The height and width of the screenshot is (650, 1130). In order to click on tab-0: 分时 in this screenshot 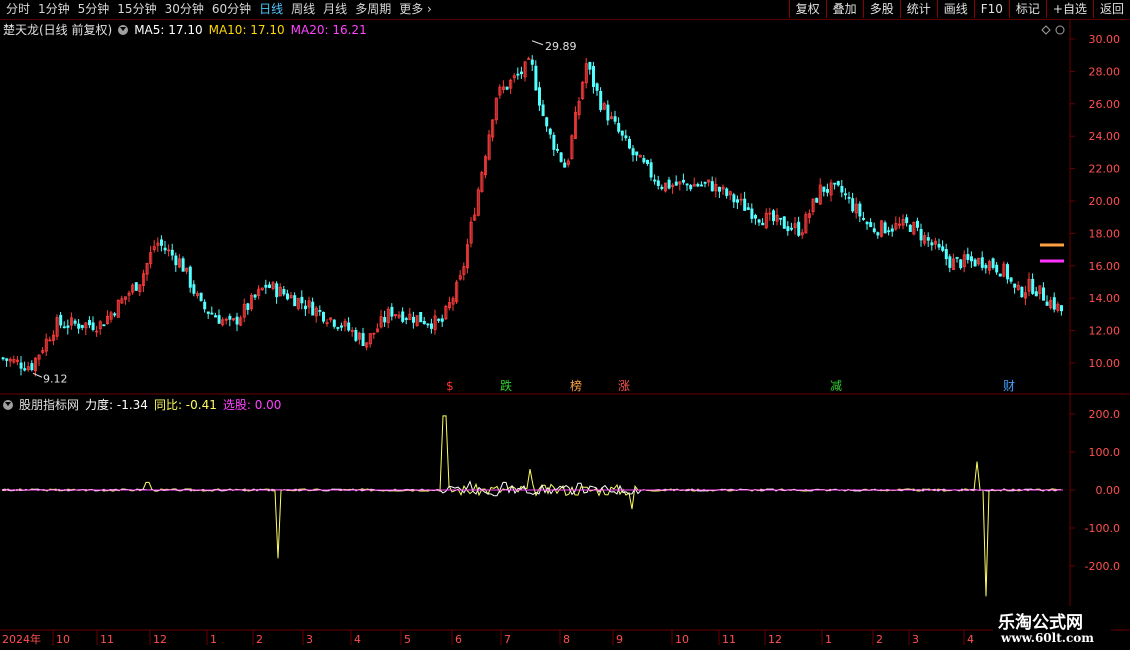, I will do `click(18, 9)`.